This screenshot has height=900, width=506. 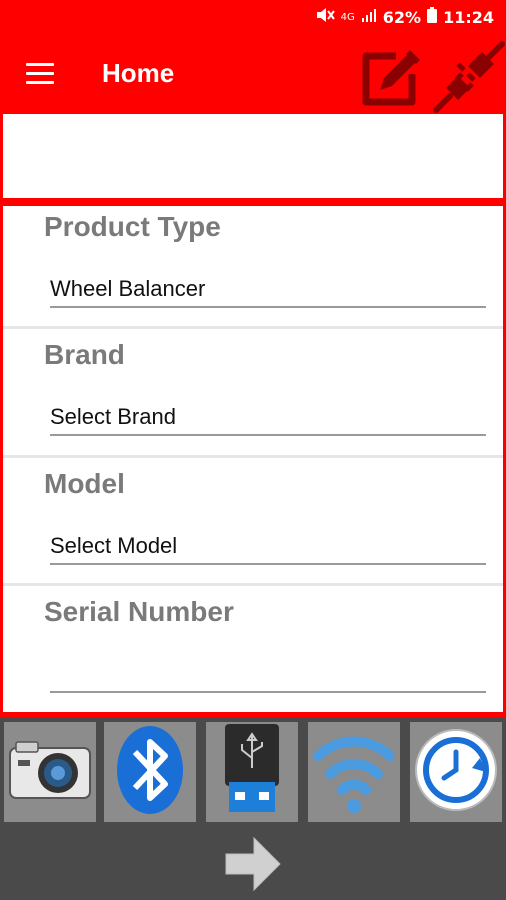 I want to click on clock: 11:24, so click(x=468, y=17).